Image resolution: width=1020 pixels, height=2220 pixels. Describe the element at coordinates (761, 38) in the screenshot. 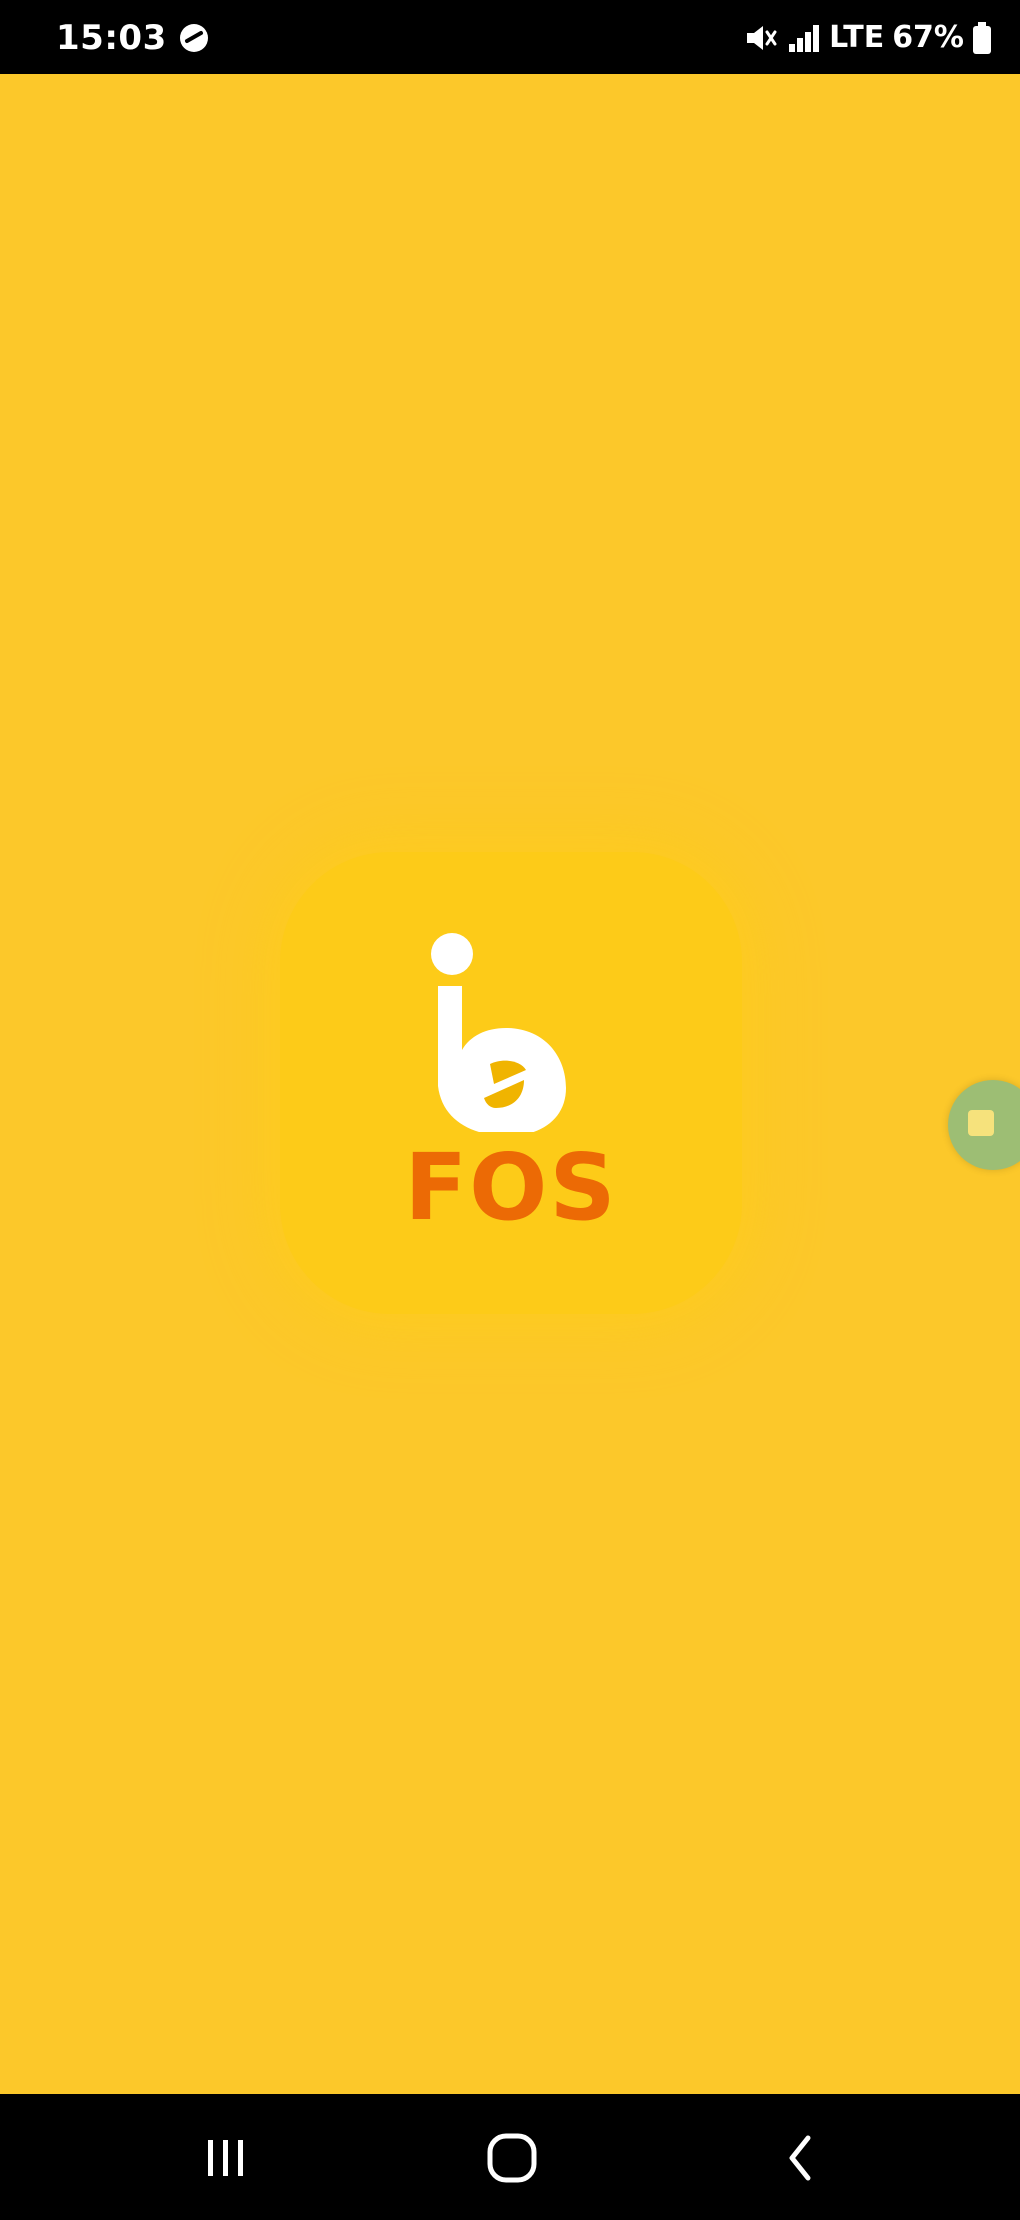

I see `mute-icon` at that location.